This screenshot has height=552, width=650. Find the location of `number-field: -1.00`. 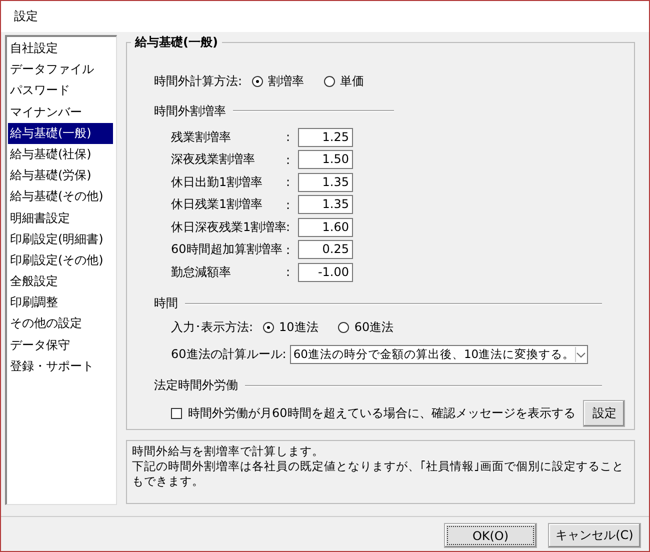

number-field: -1.00 is located at coordinates (325, 272).